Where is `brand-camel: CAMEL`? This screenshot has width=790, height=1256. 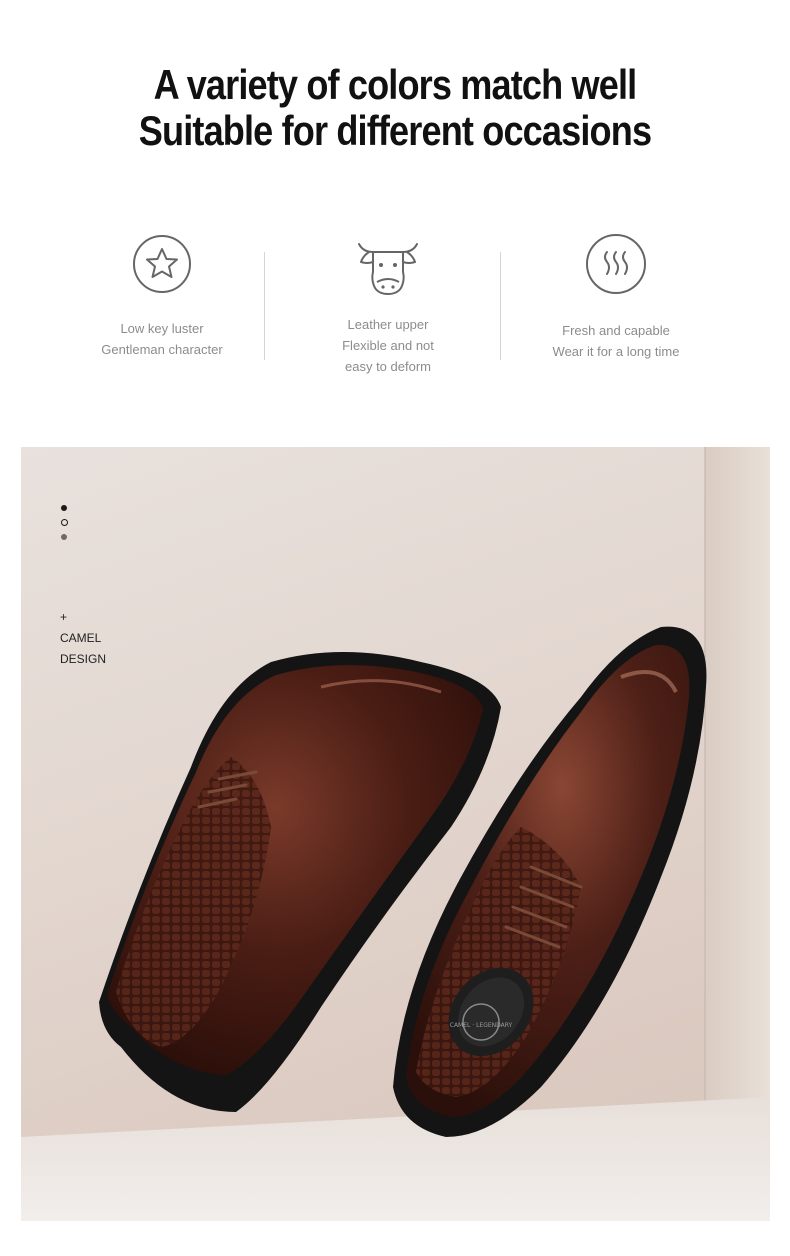 brand-camel: CAMEL is located at coordinates (81, 638).